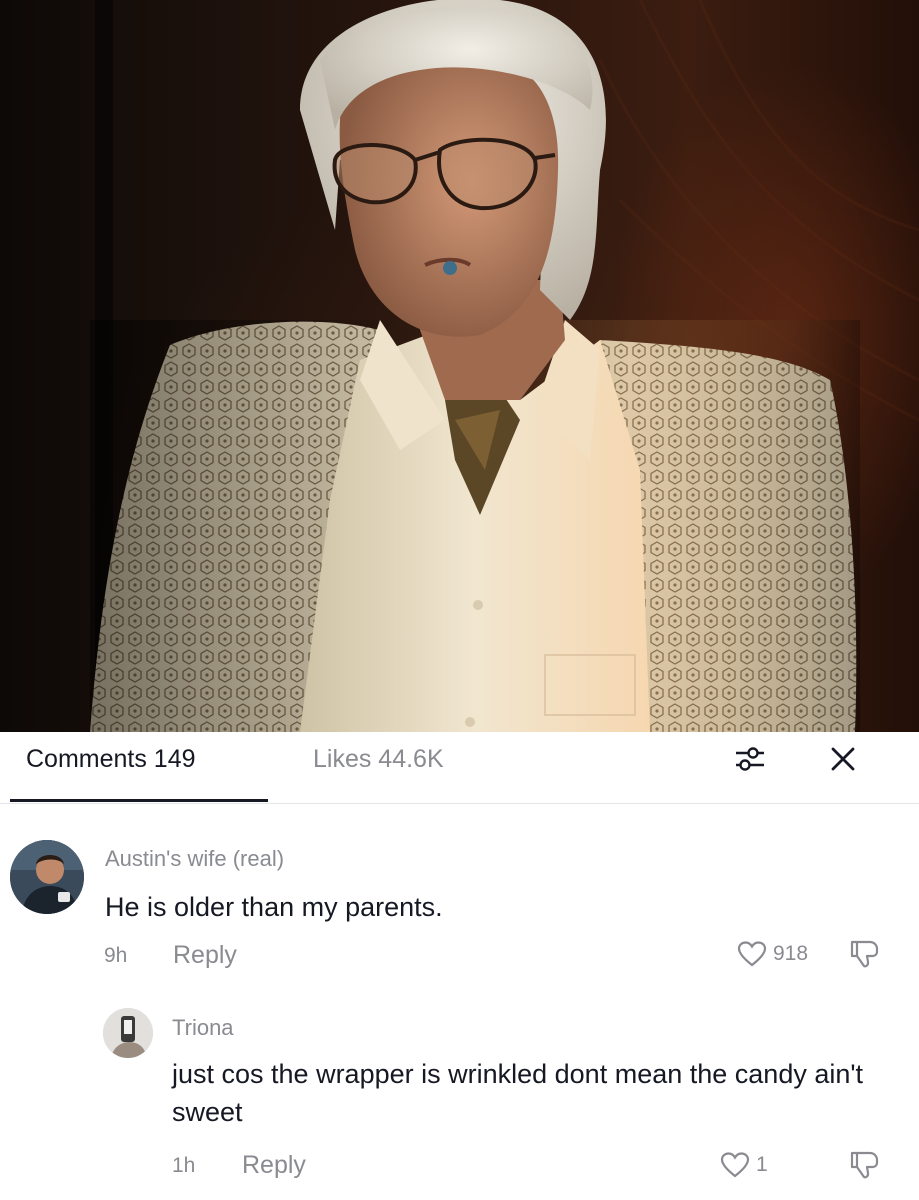 This screenshot has height=1200, width=919. Describe the element at coordinates (750, 759) in the screenshot. I see `sliders-icon` at that location.